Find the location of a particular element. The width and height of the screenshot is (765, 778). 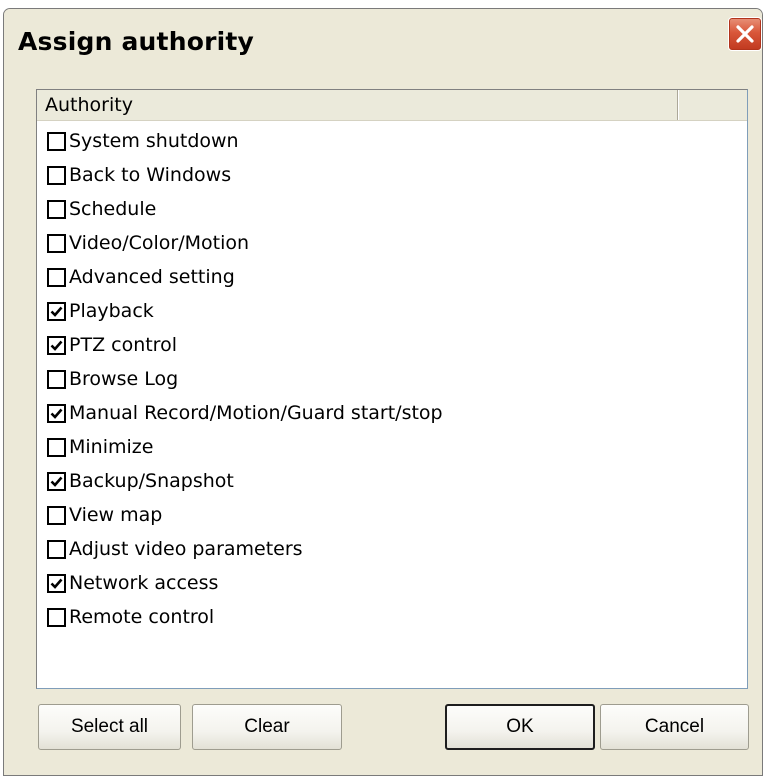

list-item: Minimize is located at coordinates (397, 447).